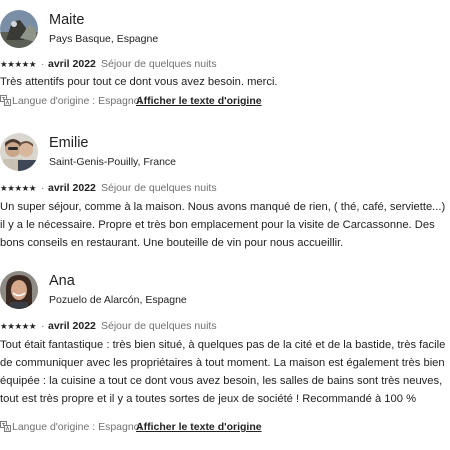  Describe the element at coordinates (225, 30) in the screenshot. I see `review-header: Maite Pays Basque, Espagne` at that location.